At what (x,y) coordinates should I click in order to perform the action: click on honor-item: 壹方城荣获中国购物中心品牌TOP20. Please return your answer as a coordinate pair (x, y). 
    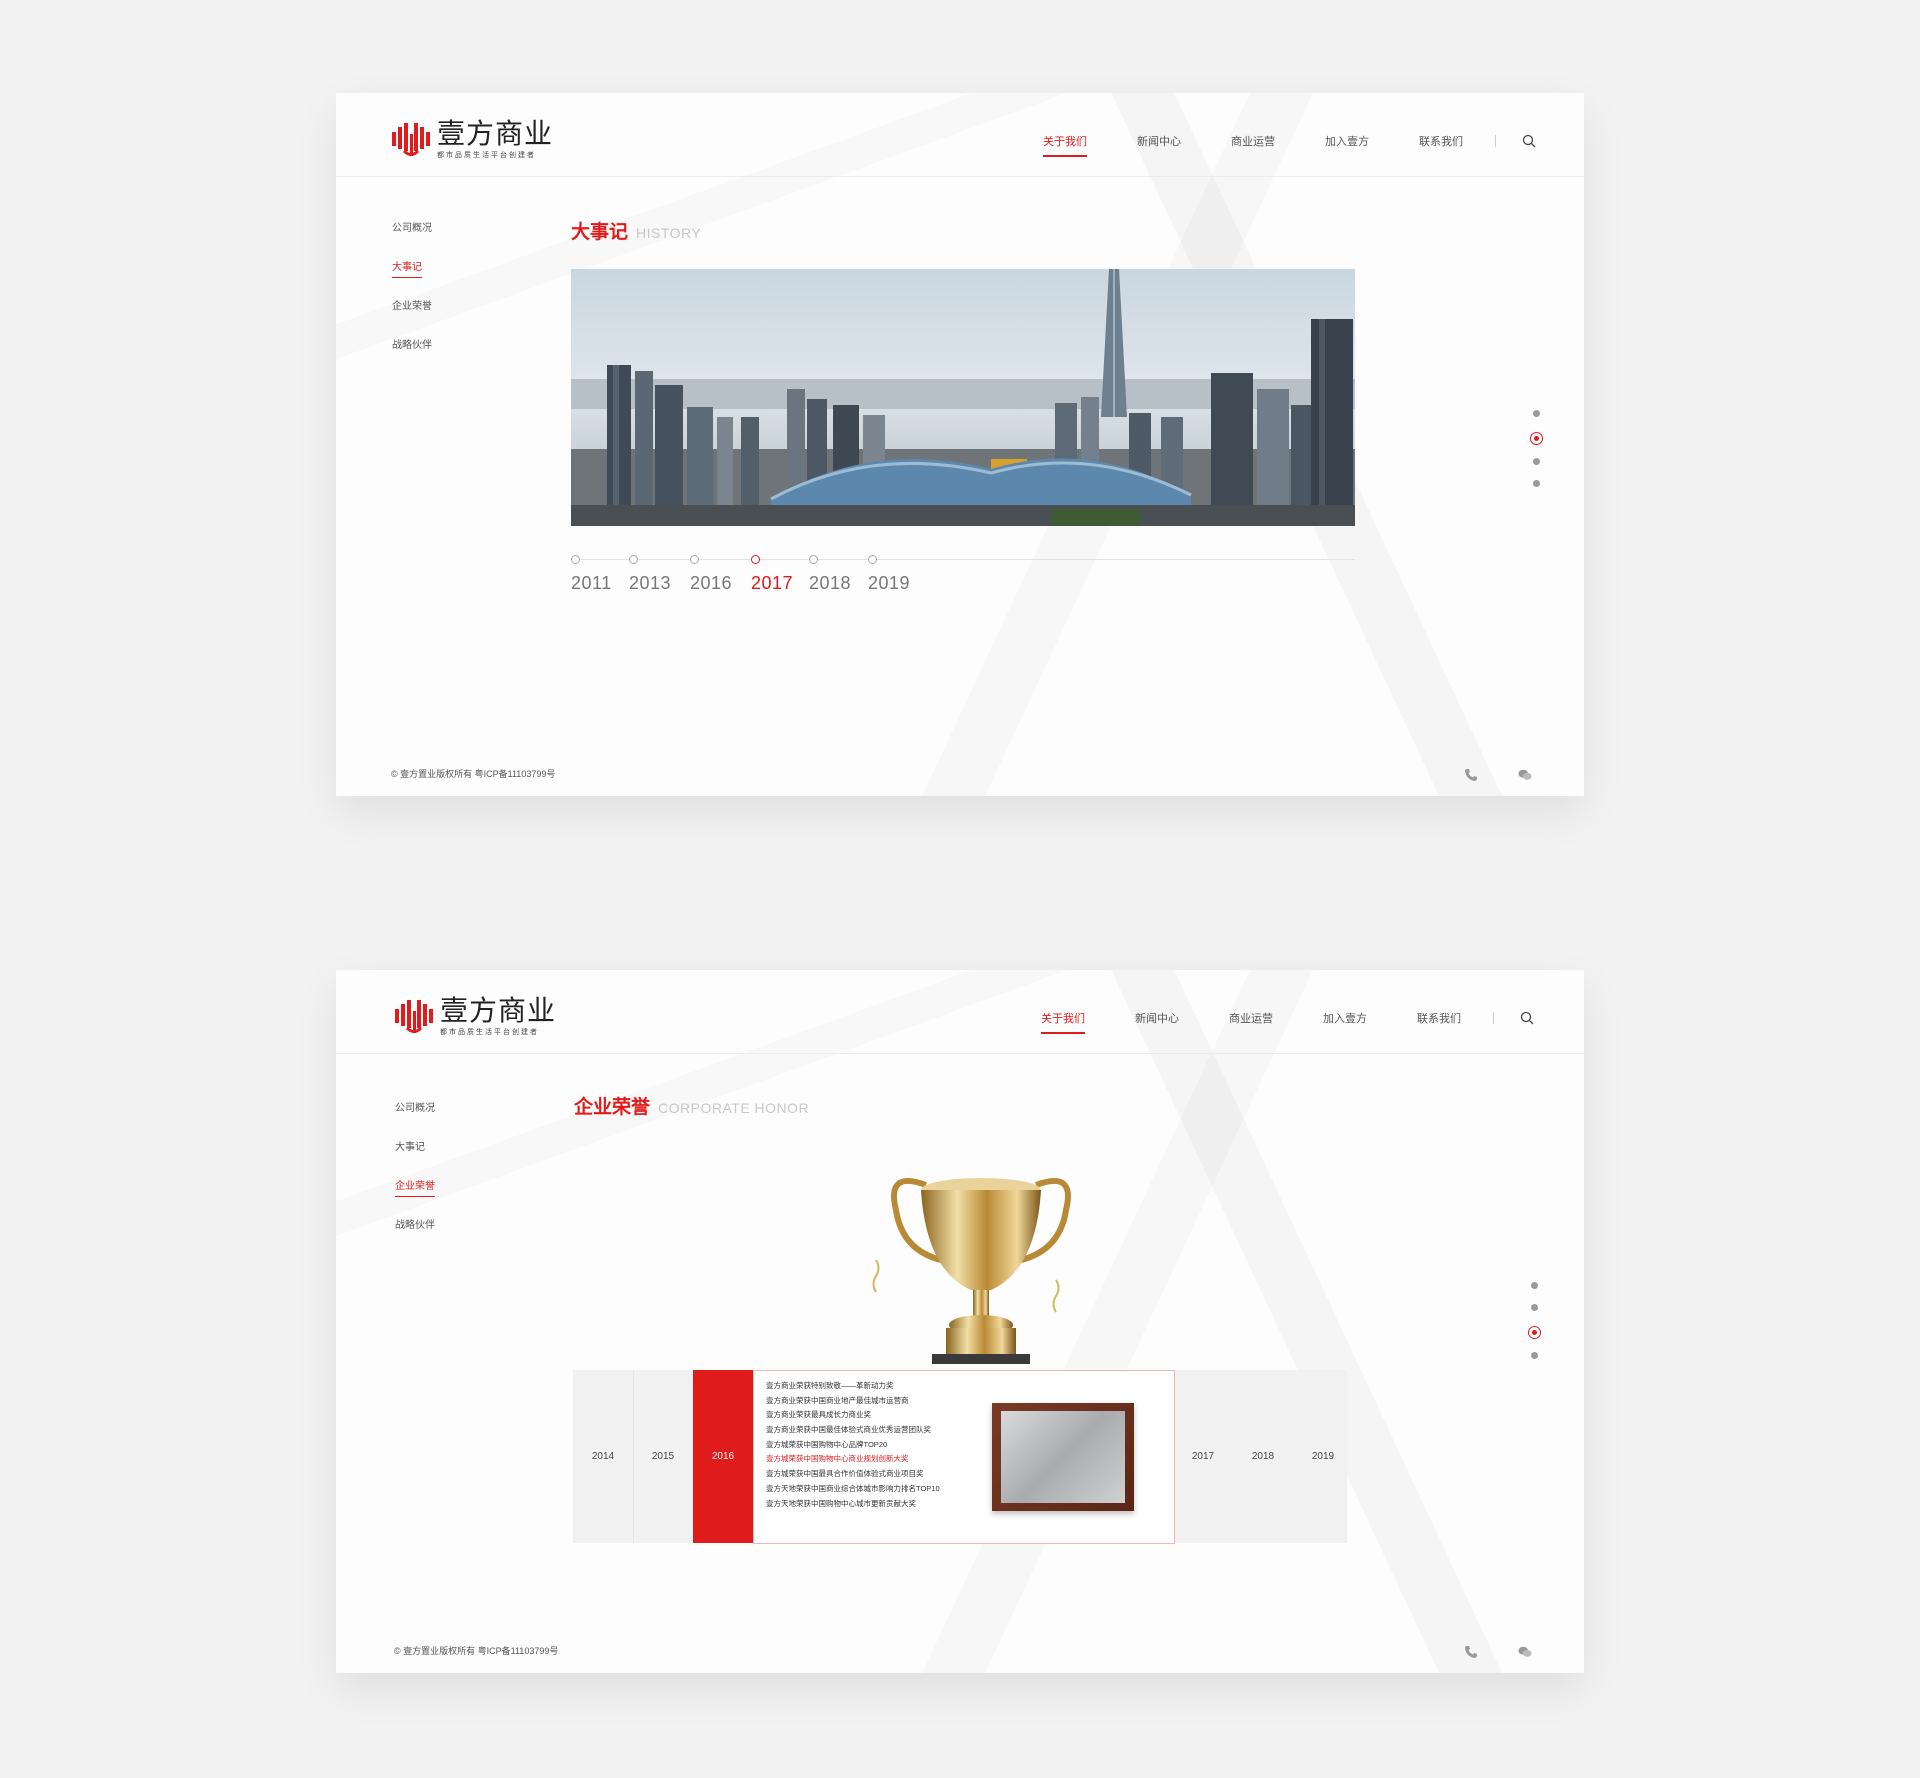
    Looking at the image, I should click on (827, 1444).